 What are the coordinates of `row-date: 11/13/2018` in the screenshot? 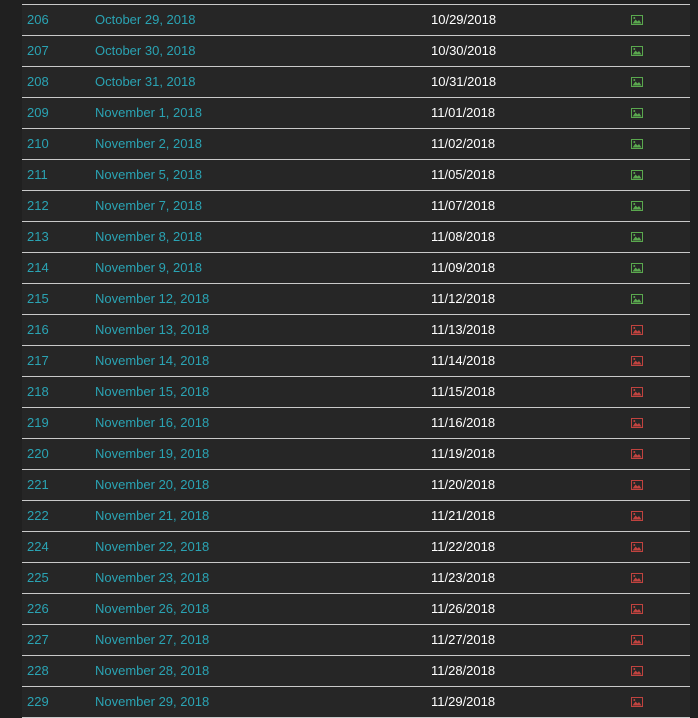 It's located at (463, 329).